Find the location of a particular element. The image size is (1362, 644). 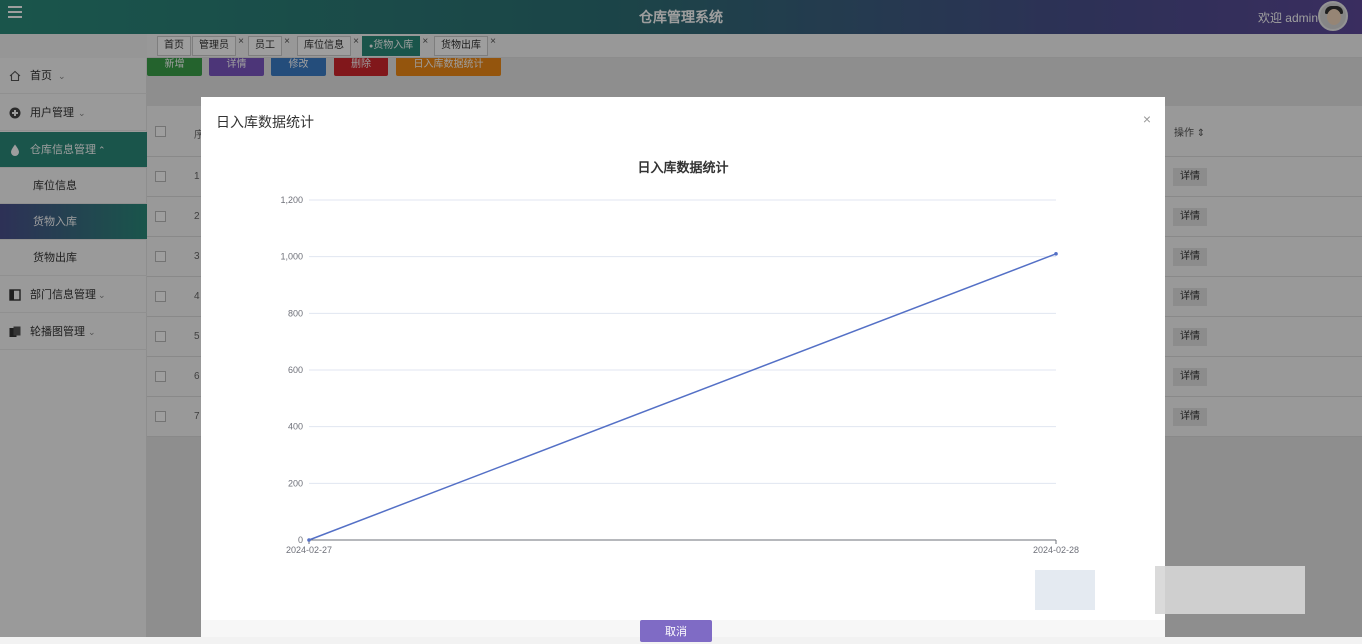

y-tick-label: 0 is located at coordinates (300, 540).